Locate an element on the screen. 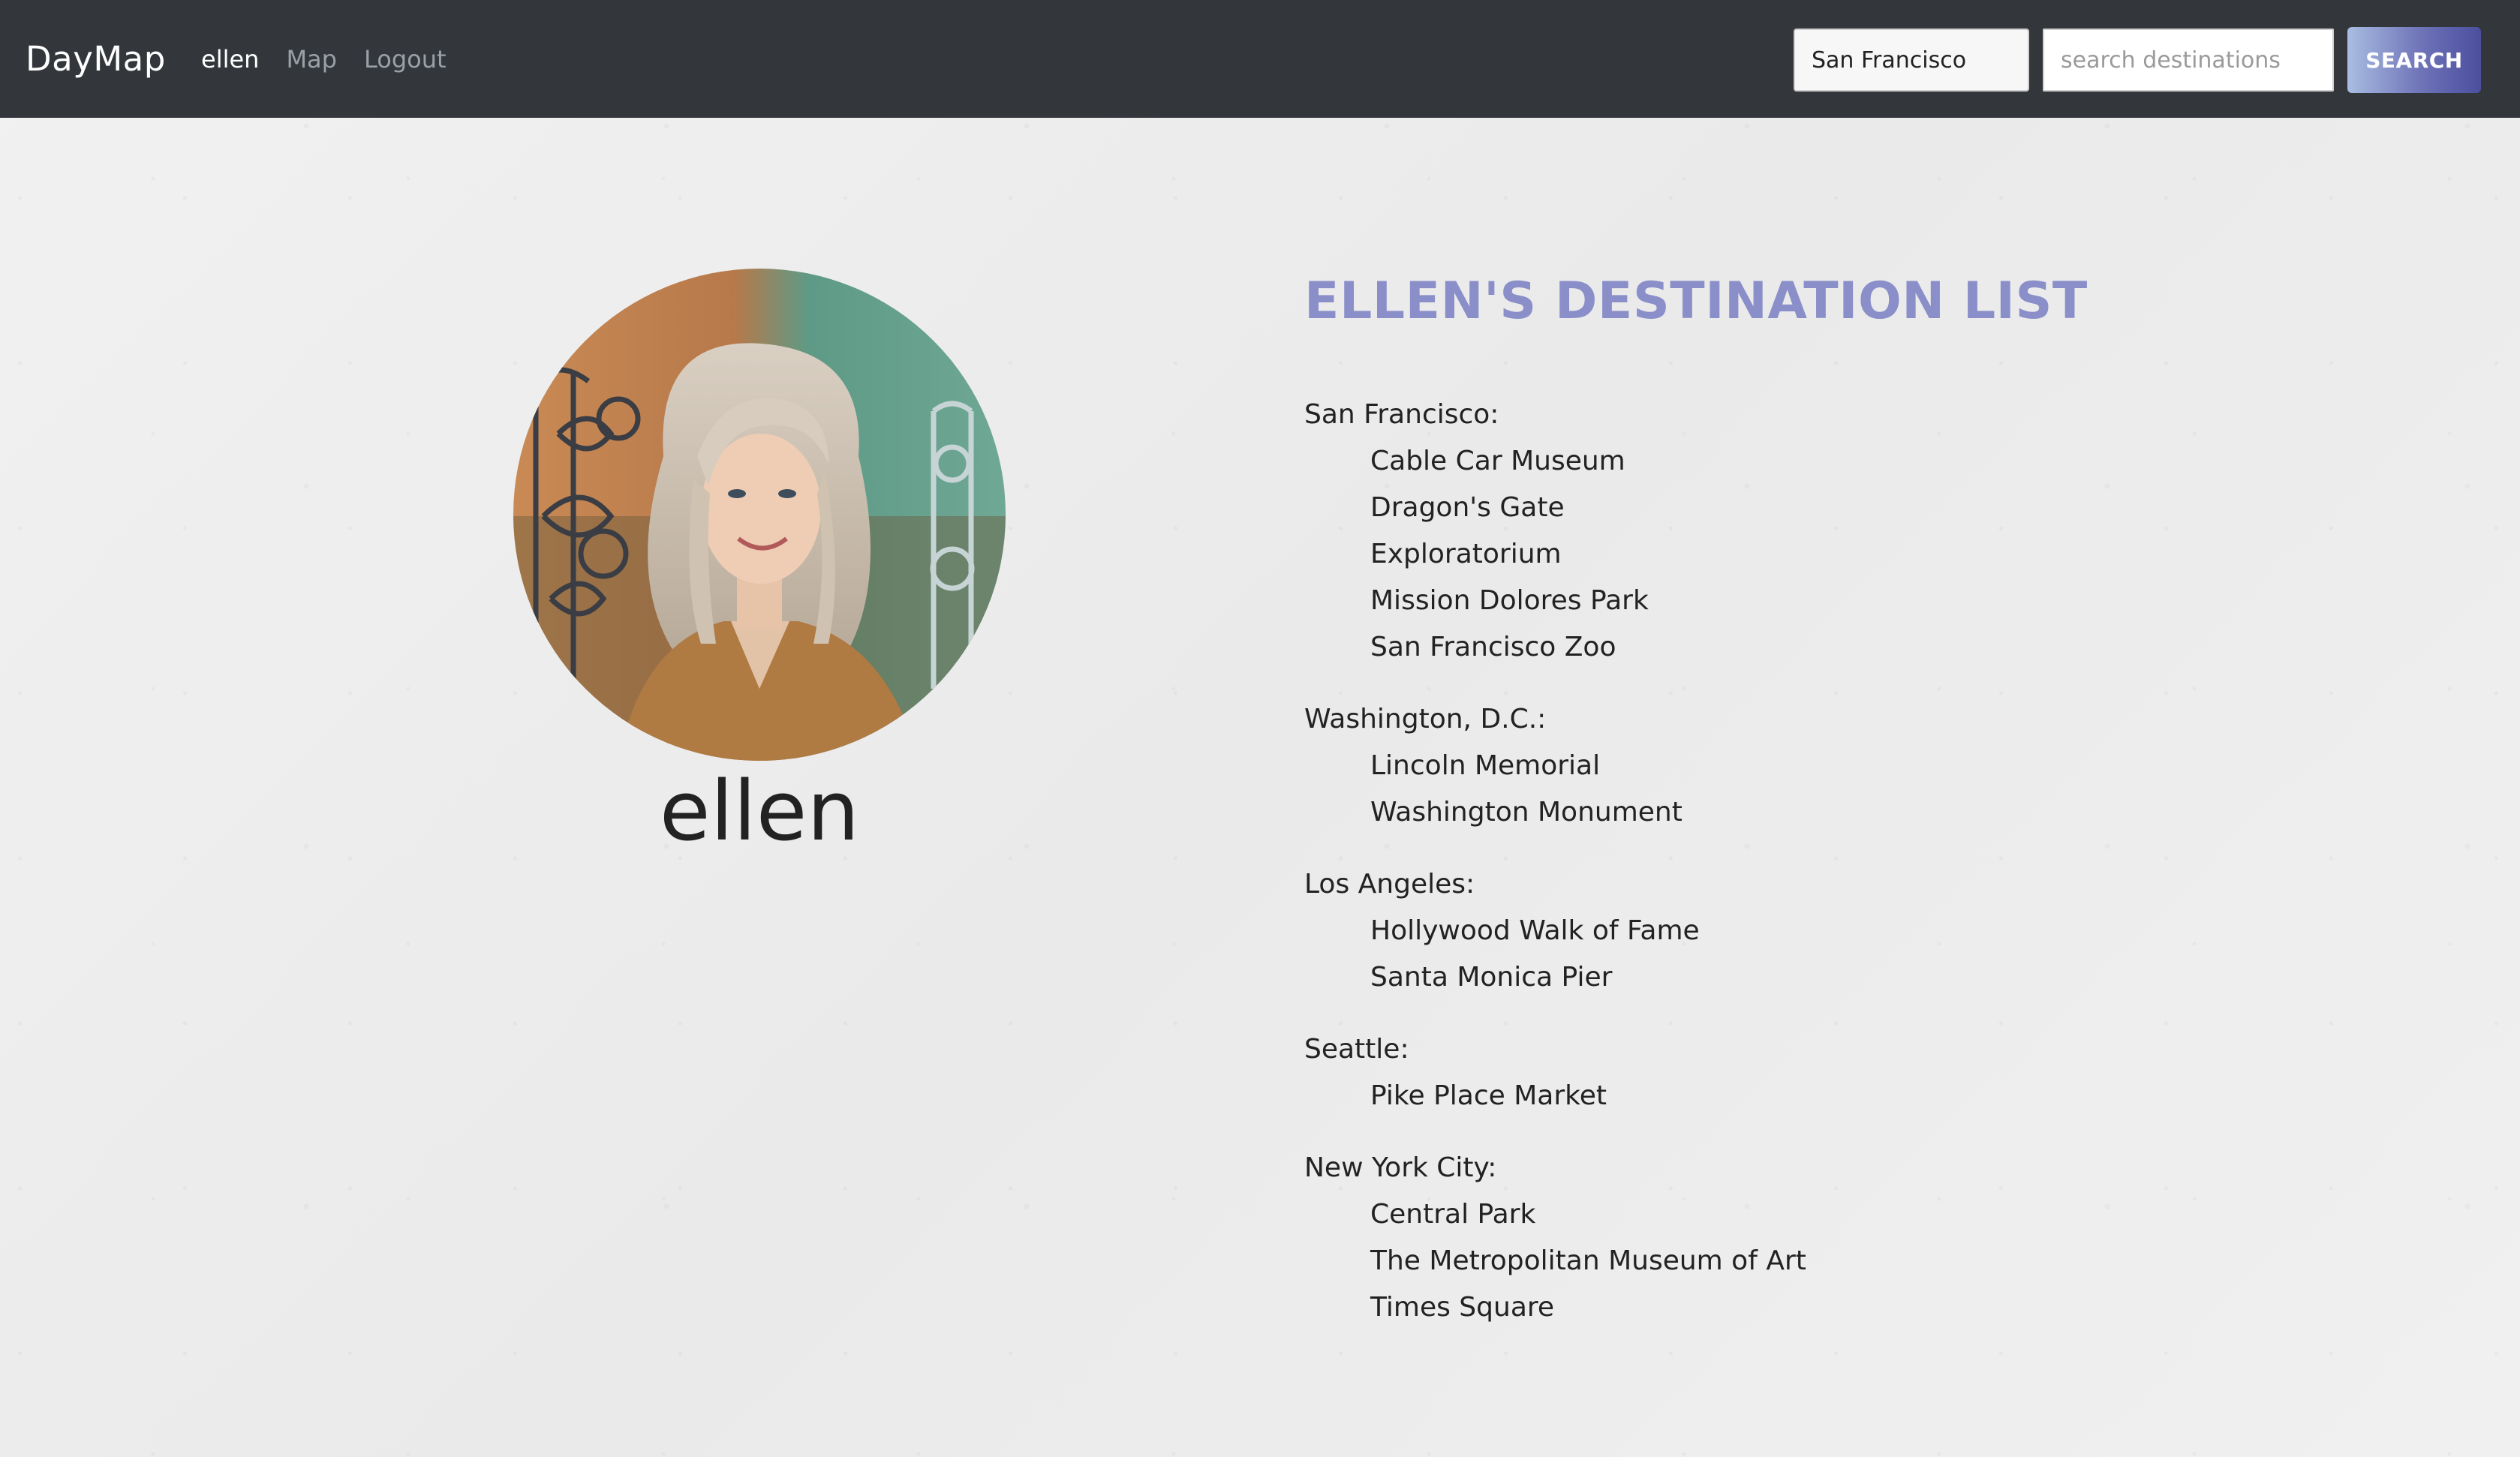 The width and height of the screenshot is (2520, 1457). destination-item: Exploratorium is located at coordinates (1754, 555).